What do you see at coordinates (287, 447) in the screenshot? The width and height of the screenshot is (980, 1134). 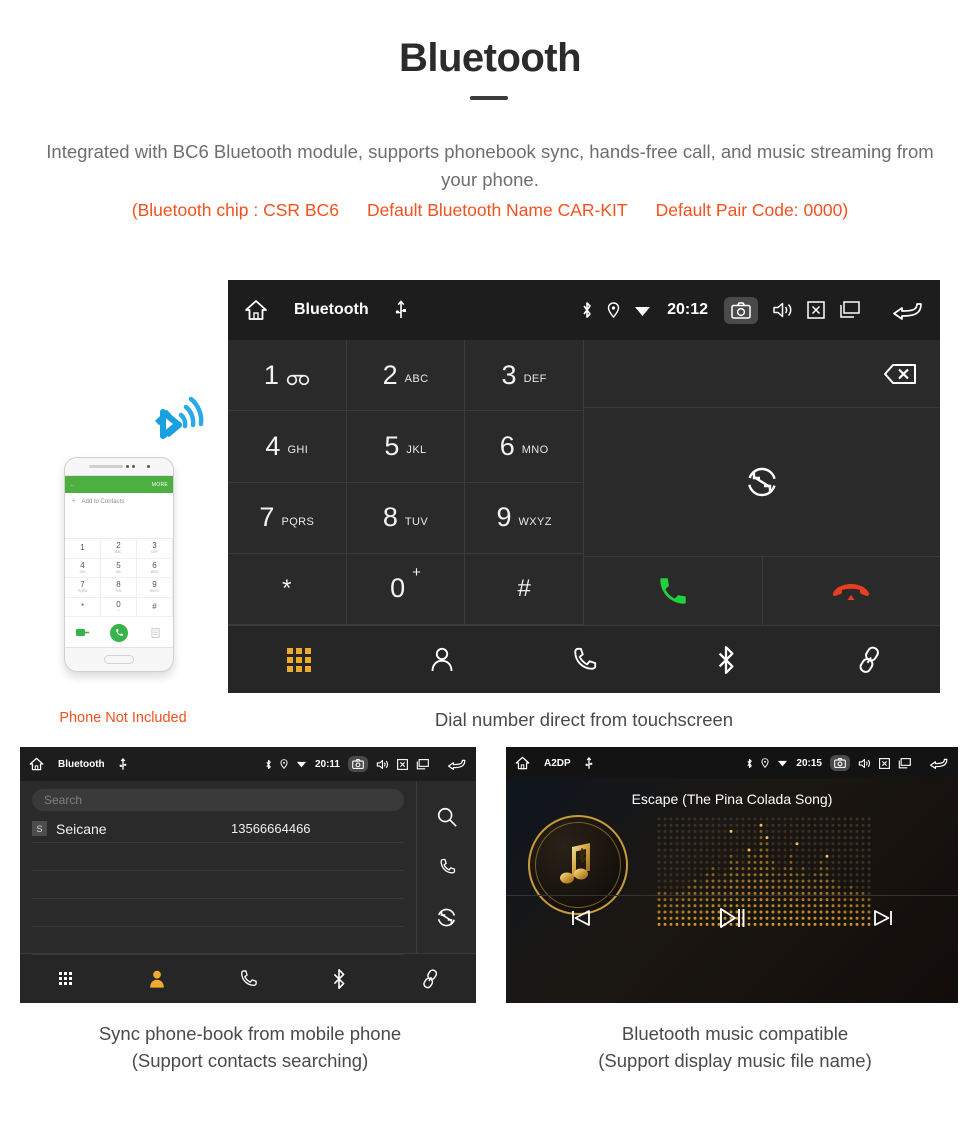 I see `key-4: 4 GHI` at bounding box center [287, 447].